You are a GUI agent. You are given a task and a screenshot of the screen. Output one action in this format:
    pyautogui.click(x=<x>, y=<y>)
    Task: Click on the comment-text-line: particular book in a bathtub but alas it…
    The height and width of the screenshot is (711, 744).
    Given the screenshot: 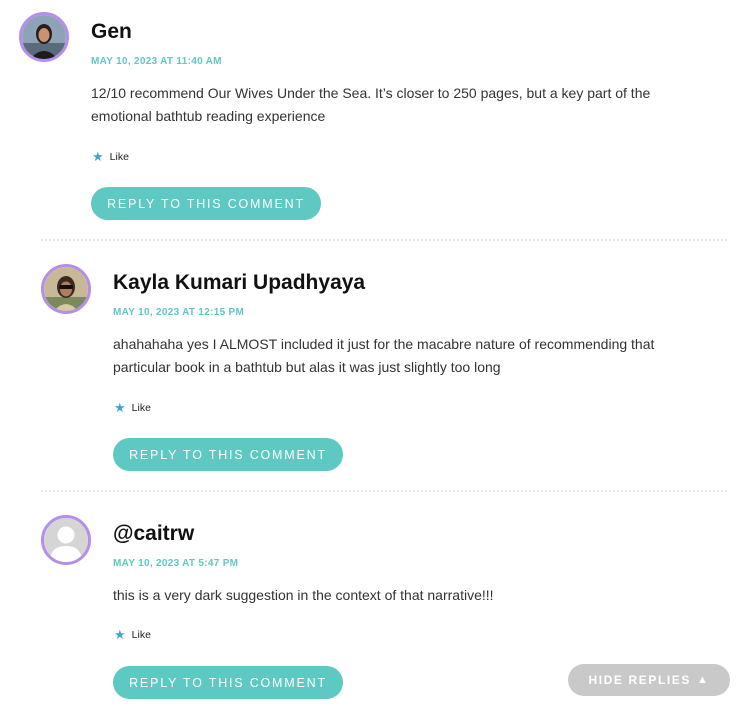 What is the action you would take?
    pyautogui.click(x=307, y=367)
    